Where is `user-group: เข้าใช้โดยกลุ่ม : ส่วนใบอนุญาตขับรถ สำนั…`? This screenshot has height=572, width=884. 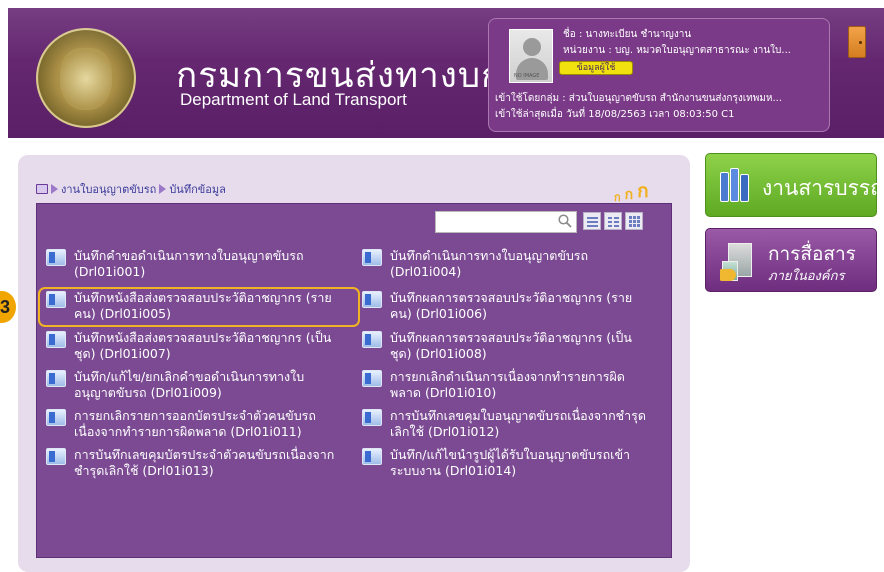 user-group: เข้าใช้โดยกลุ่ม : ส่วนใบอนุญาตขับรถ สำนั… is located at coordinates (639, 98).